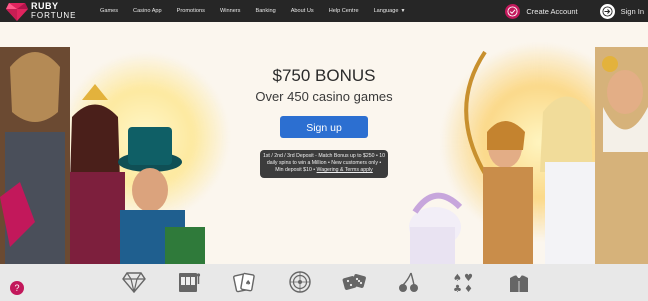 The image size is (648, 301). What do you see at coordinates (519, 282) in the screenshot?
I see `dealer-icon` at bounding box center [519, 282].